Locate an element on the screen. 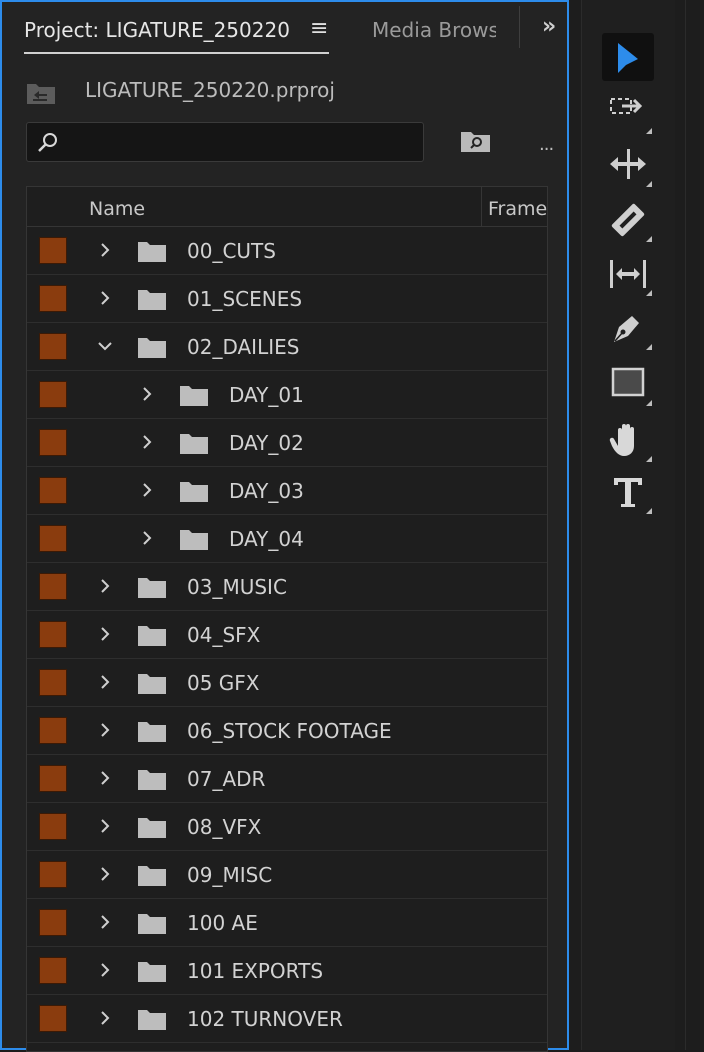 This screenshot has height=1052, width=704. bin-name: 102 TURNOVER is located at coordinates (265, 1019).